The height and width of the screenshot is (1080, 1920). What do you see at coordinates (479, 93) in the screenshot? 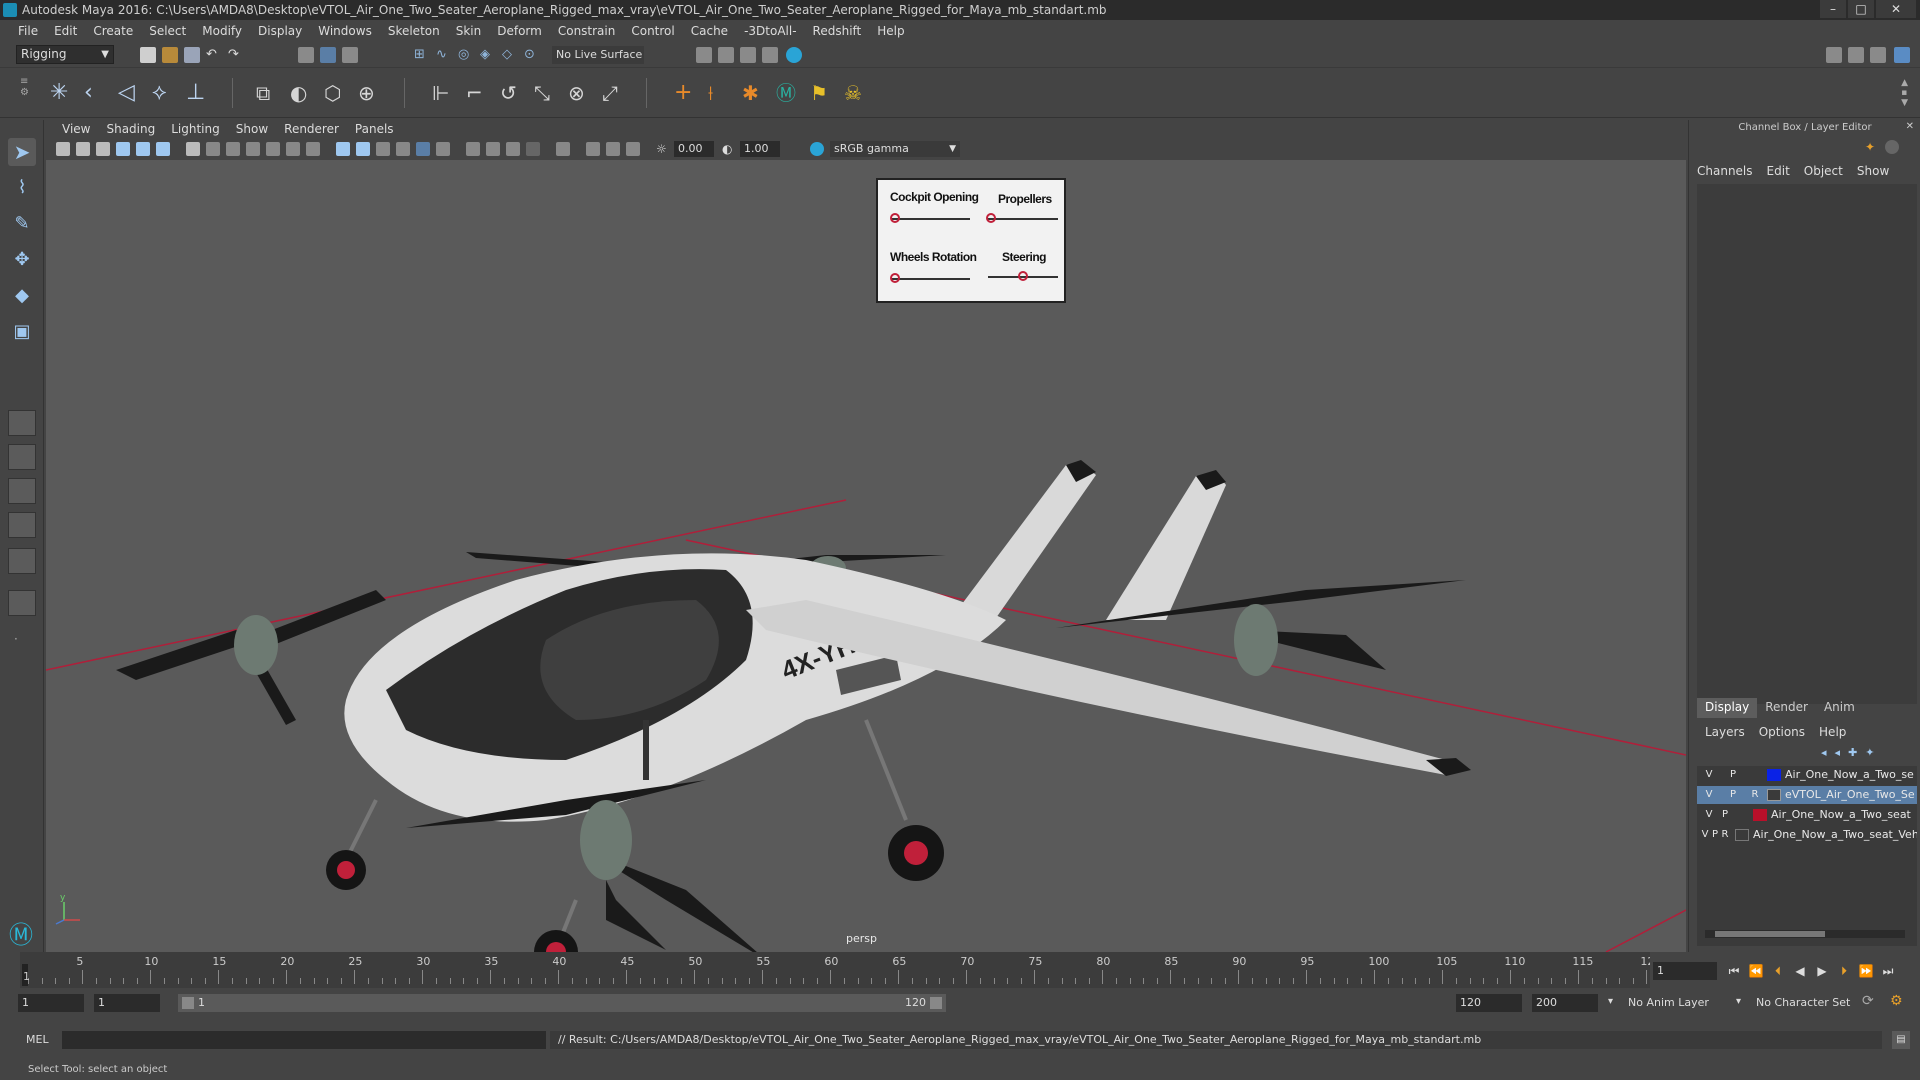
I see `aim-constraint-icon: ⌐` at bounding box center [479, 93].